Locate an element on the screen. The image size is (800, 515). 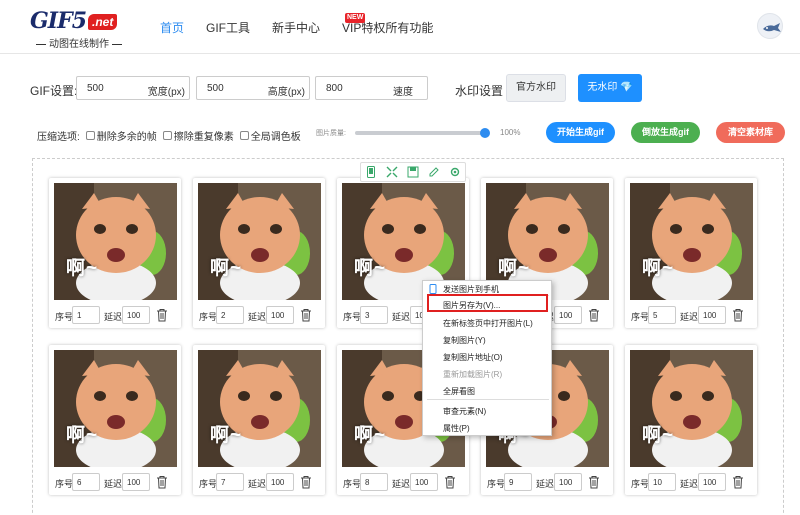
erase-pixels-checkbox is located at coordinates (167, 135).